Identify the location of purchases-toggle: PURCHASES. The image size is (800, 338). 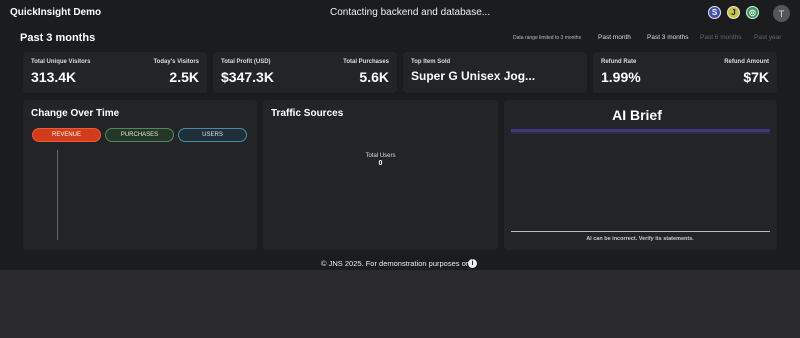
(139, 135).